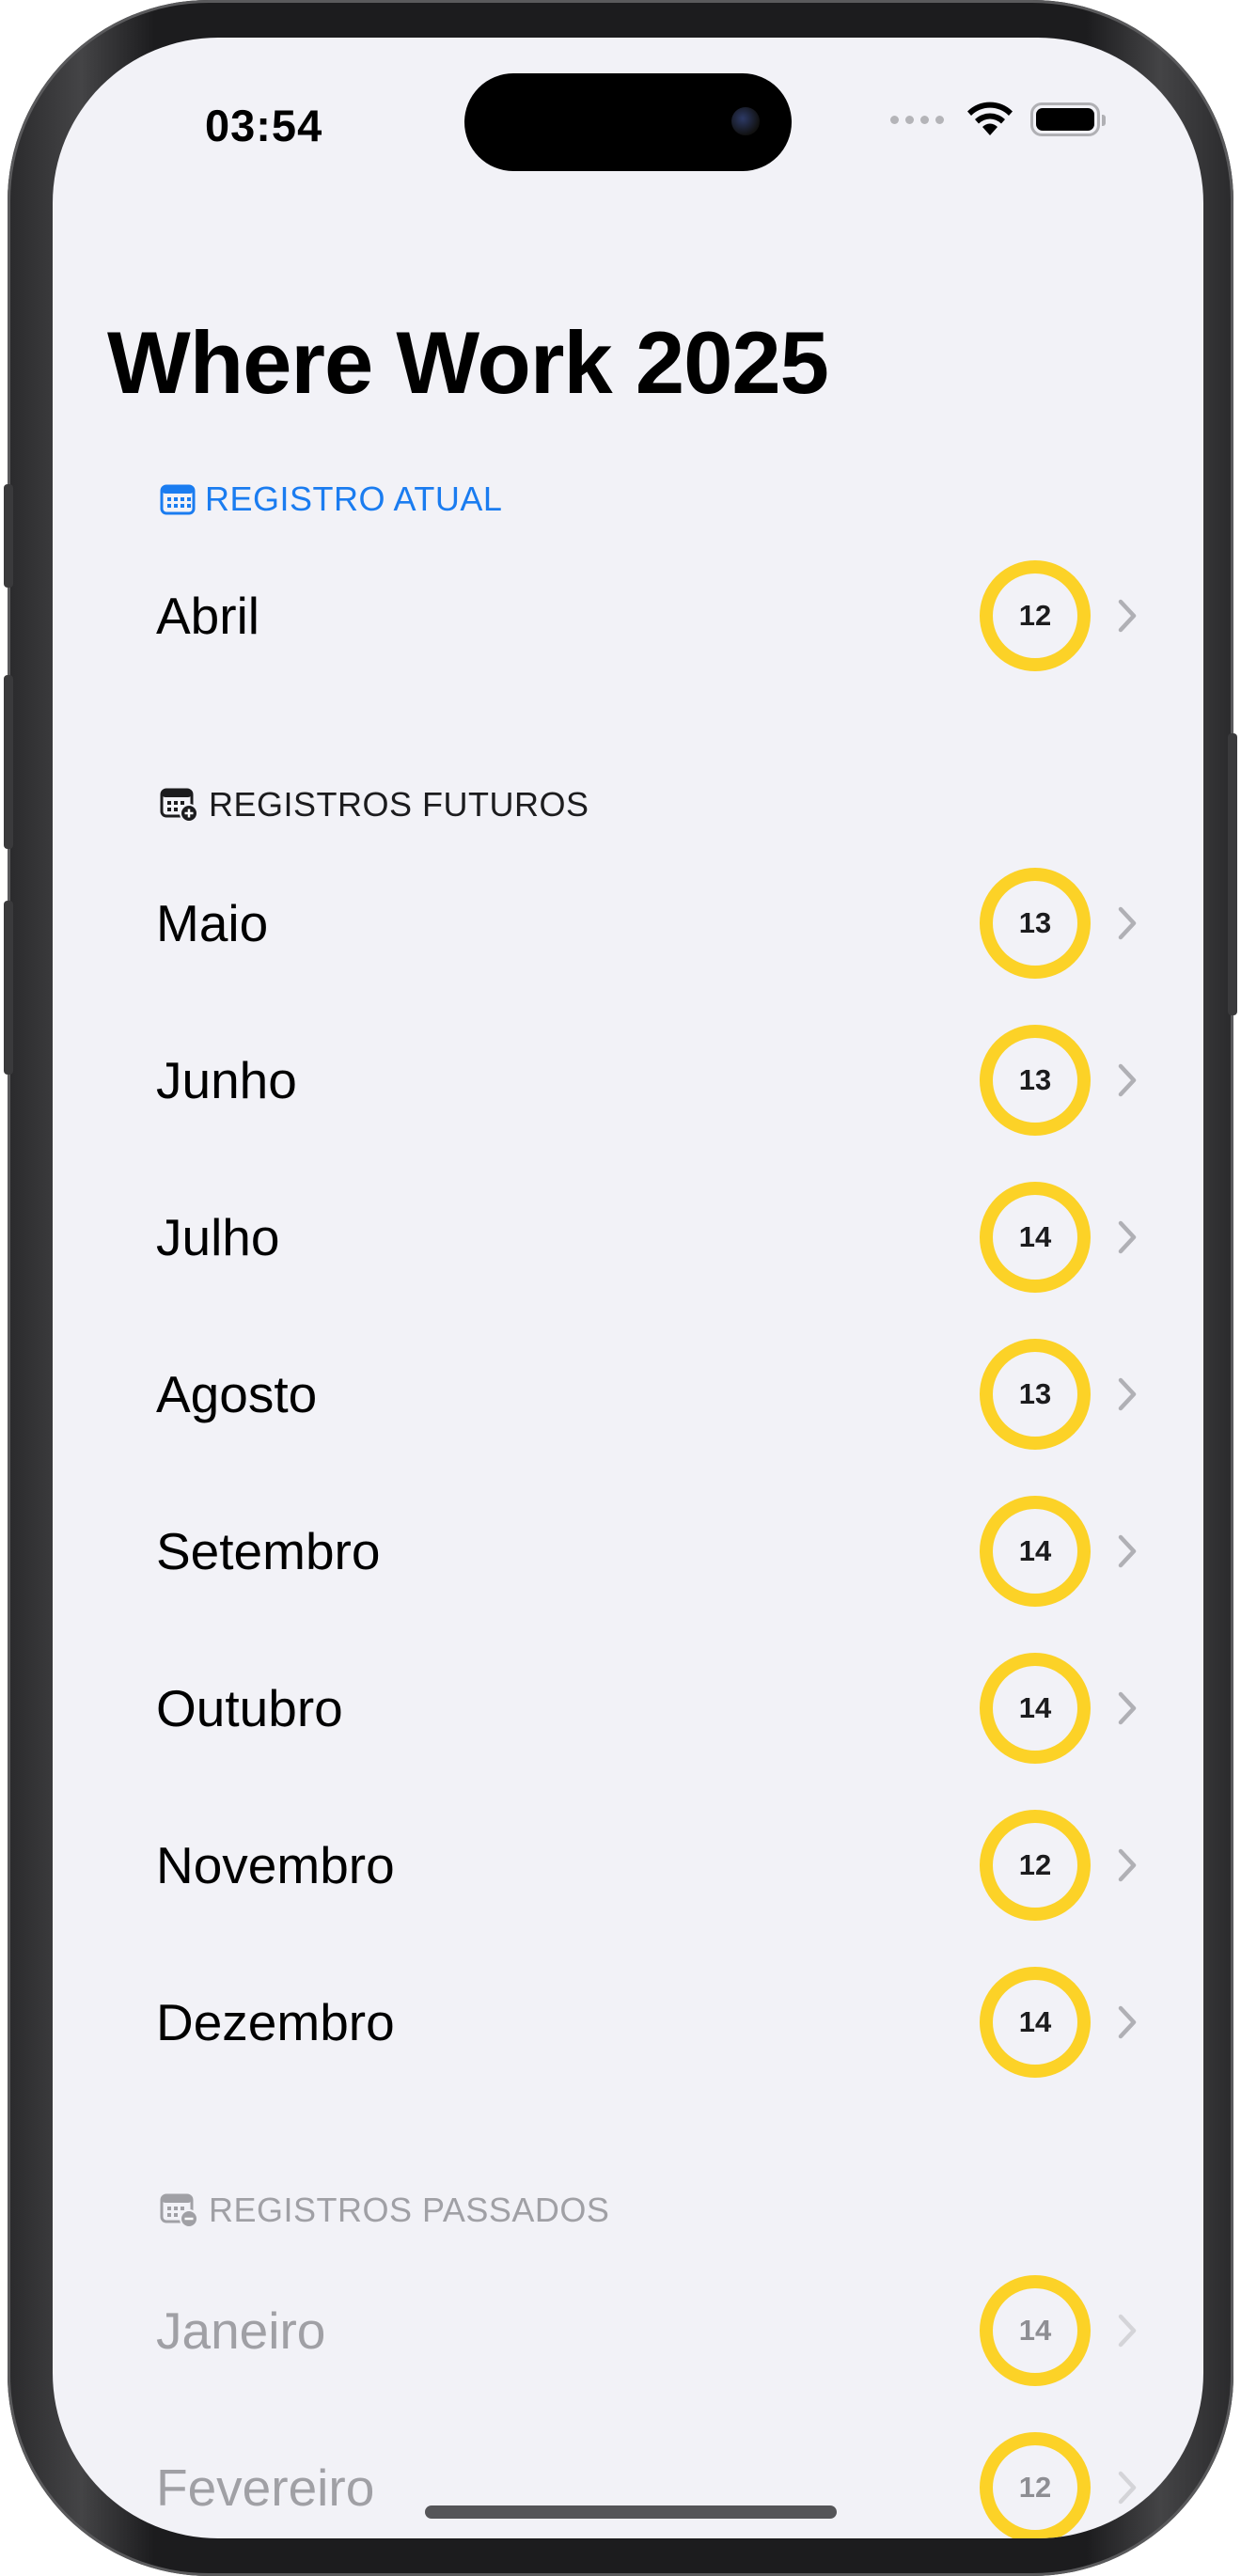  I want to click on section-header-future: REGISTROS FUTUROS, so click(375, 805).